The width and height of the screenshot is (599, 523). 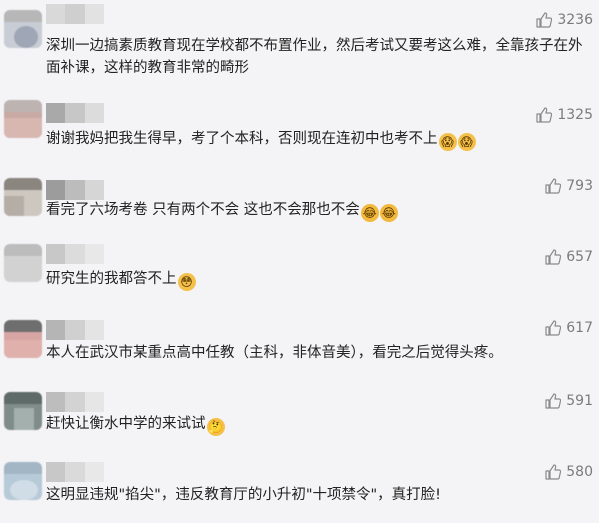 I want to click on like-count: 617, so click(x=579, y=328).